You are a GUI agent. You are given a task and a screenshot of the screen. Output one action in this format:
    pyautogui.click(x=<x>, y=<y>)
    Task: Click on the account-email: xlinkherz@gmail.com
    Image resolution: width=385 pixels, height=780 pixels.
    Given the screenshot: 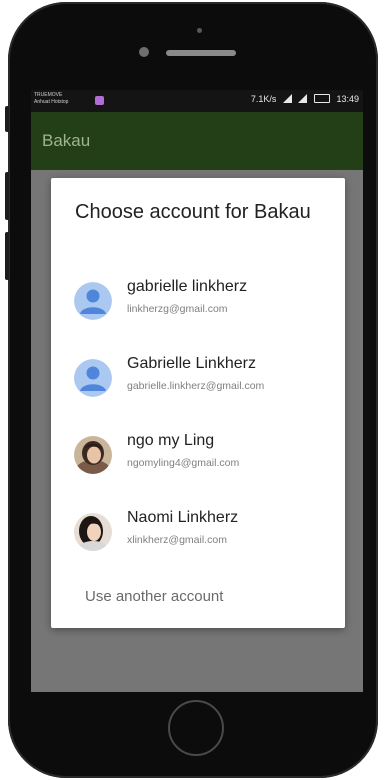 What is the action you would take?
    pyautogui.click(x=177, y=540)
    